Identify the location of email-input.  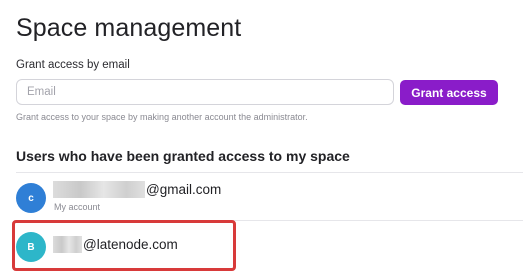
(205, 92).